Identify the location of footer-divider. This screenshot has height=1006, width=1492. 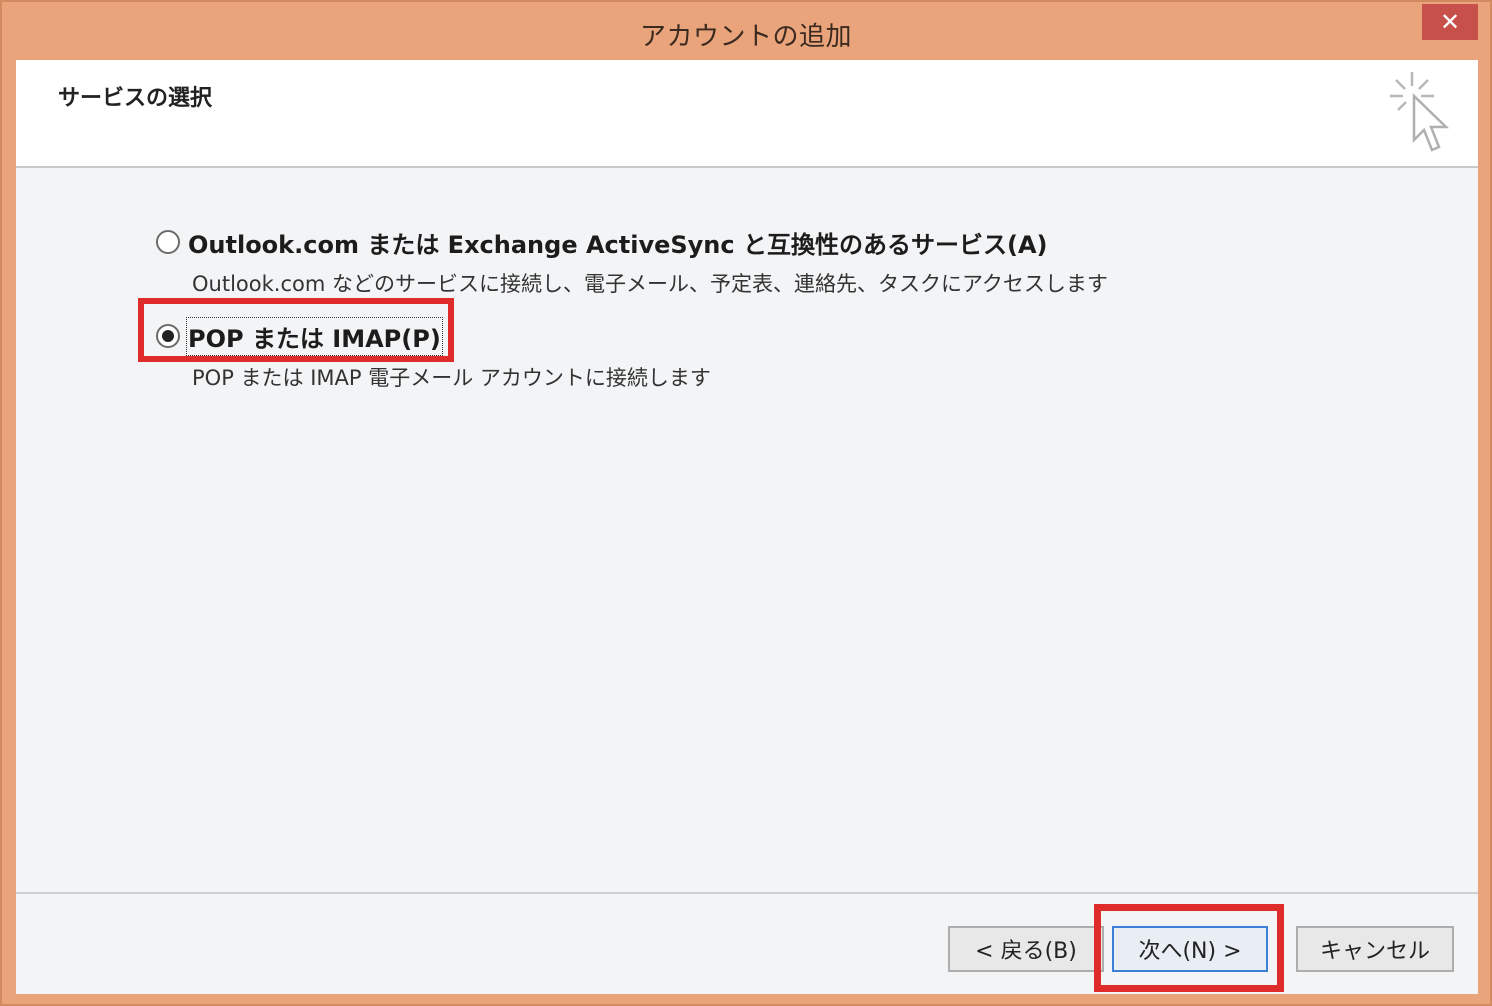
(747, 893).